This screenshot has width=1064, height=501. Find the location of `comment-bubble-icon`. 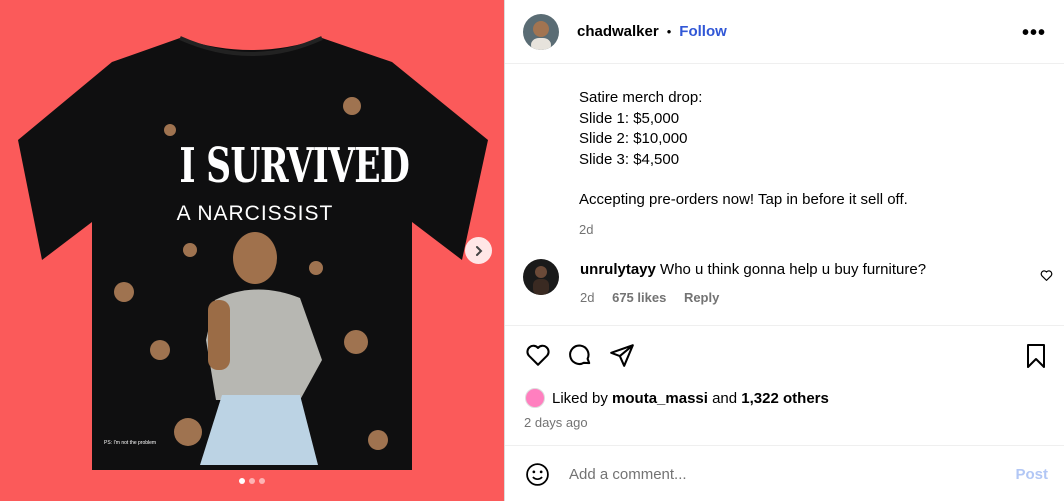

comment-bubble-icon is located at coordinates (580, 357).